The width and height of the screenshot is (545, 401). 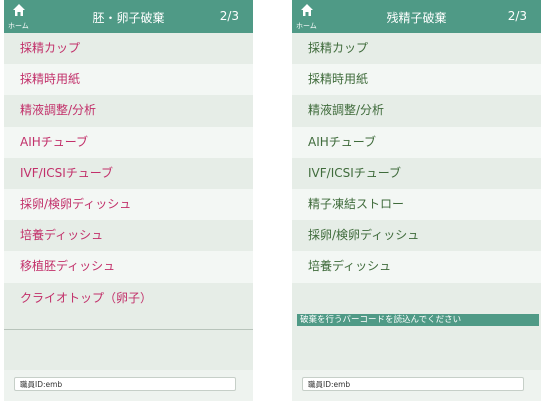 What do you see at coordinates (418, 320) in the screenshot?
I see `scan-notice: 破棄を行うバーコードを読込んでください` at bounding box center [418, 320].